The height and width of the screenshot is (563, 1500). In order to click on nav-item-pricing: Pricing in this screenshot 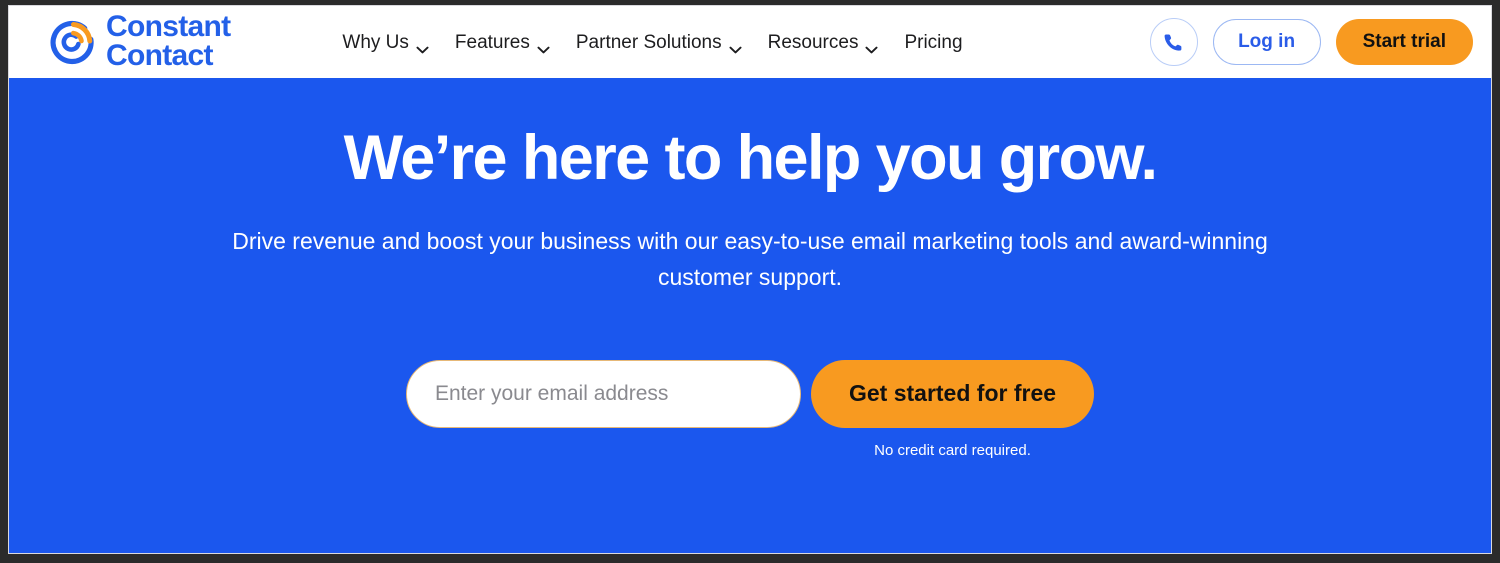, I will do `click(933, 42)`.